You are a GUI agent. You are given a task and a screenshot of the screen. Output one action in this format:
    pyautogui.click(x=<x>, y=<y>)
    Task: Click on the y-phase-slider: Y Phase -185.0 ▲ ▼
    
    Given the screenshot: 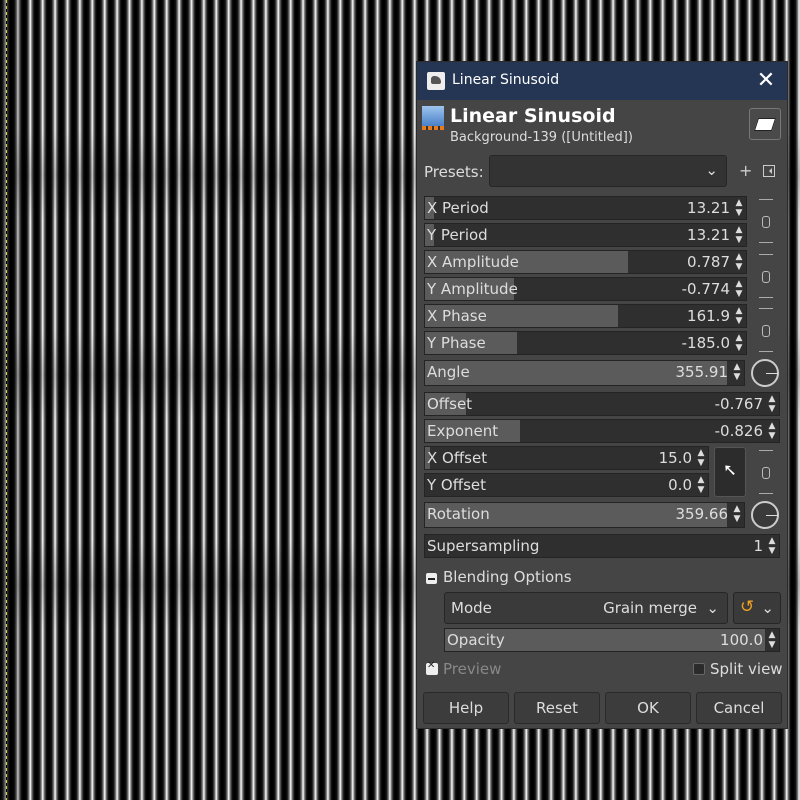 What is the action you would take?
    pyautogui.click(x=585, y=343)
    